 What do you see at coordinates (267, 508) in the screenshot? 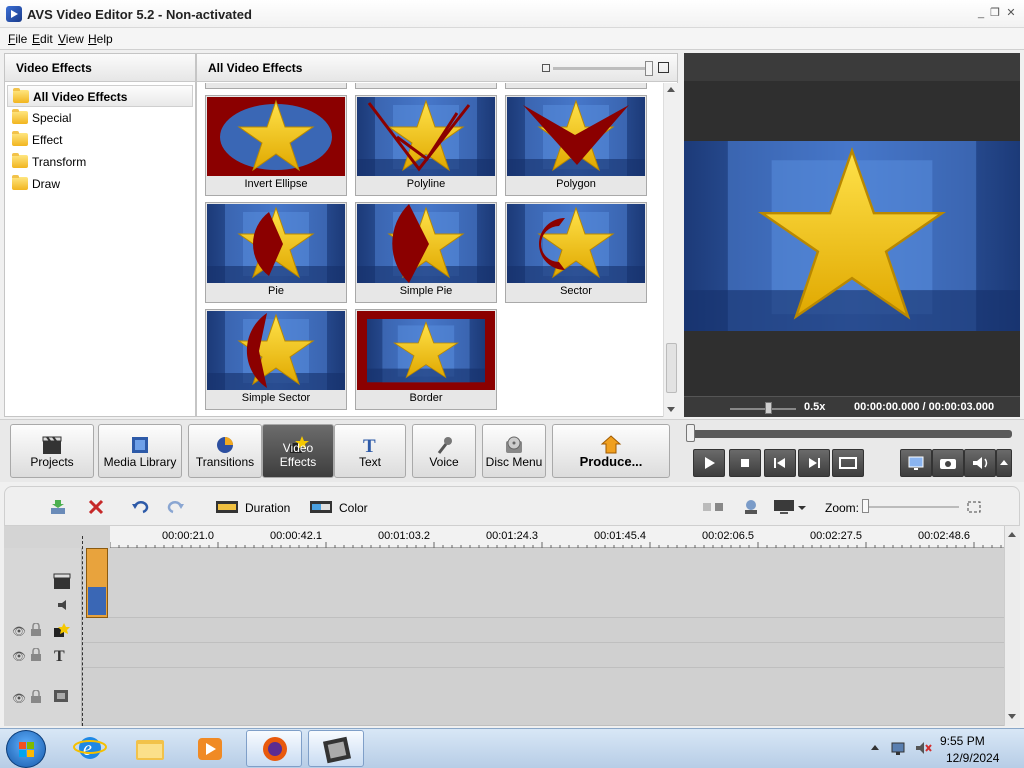
I see `duration-label: Duration` at bounding box center [267, 508].